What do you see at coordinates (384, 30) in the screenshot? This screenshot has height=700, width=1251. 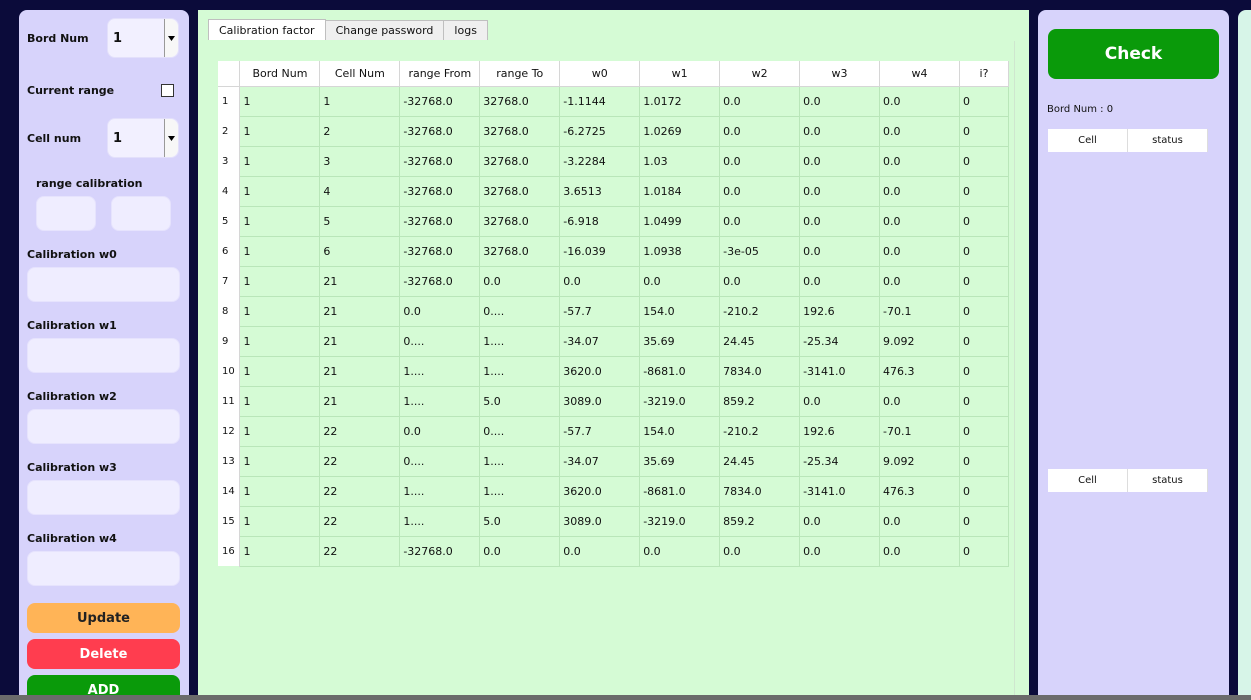 I see `tab-change-password: Change password` at bounding box center [384, 30].